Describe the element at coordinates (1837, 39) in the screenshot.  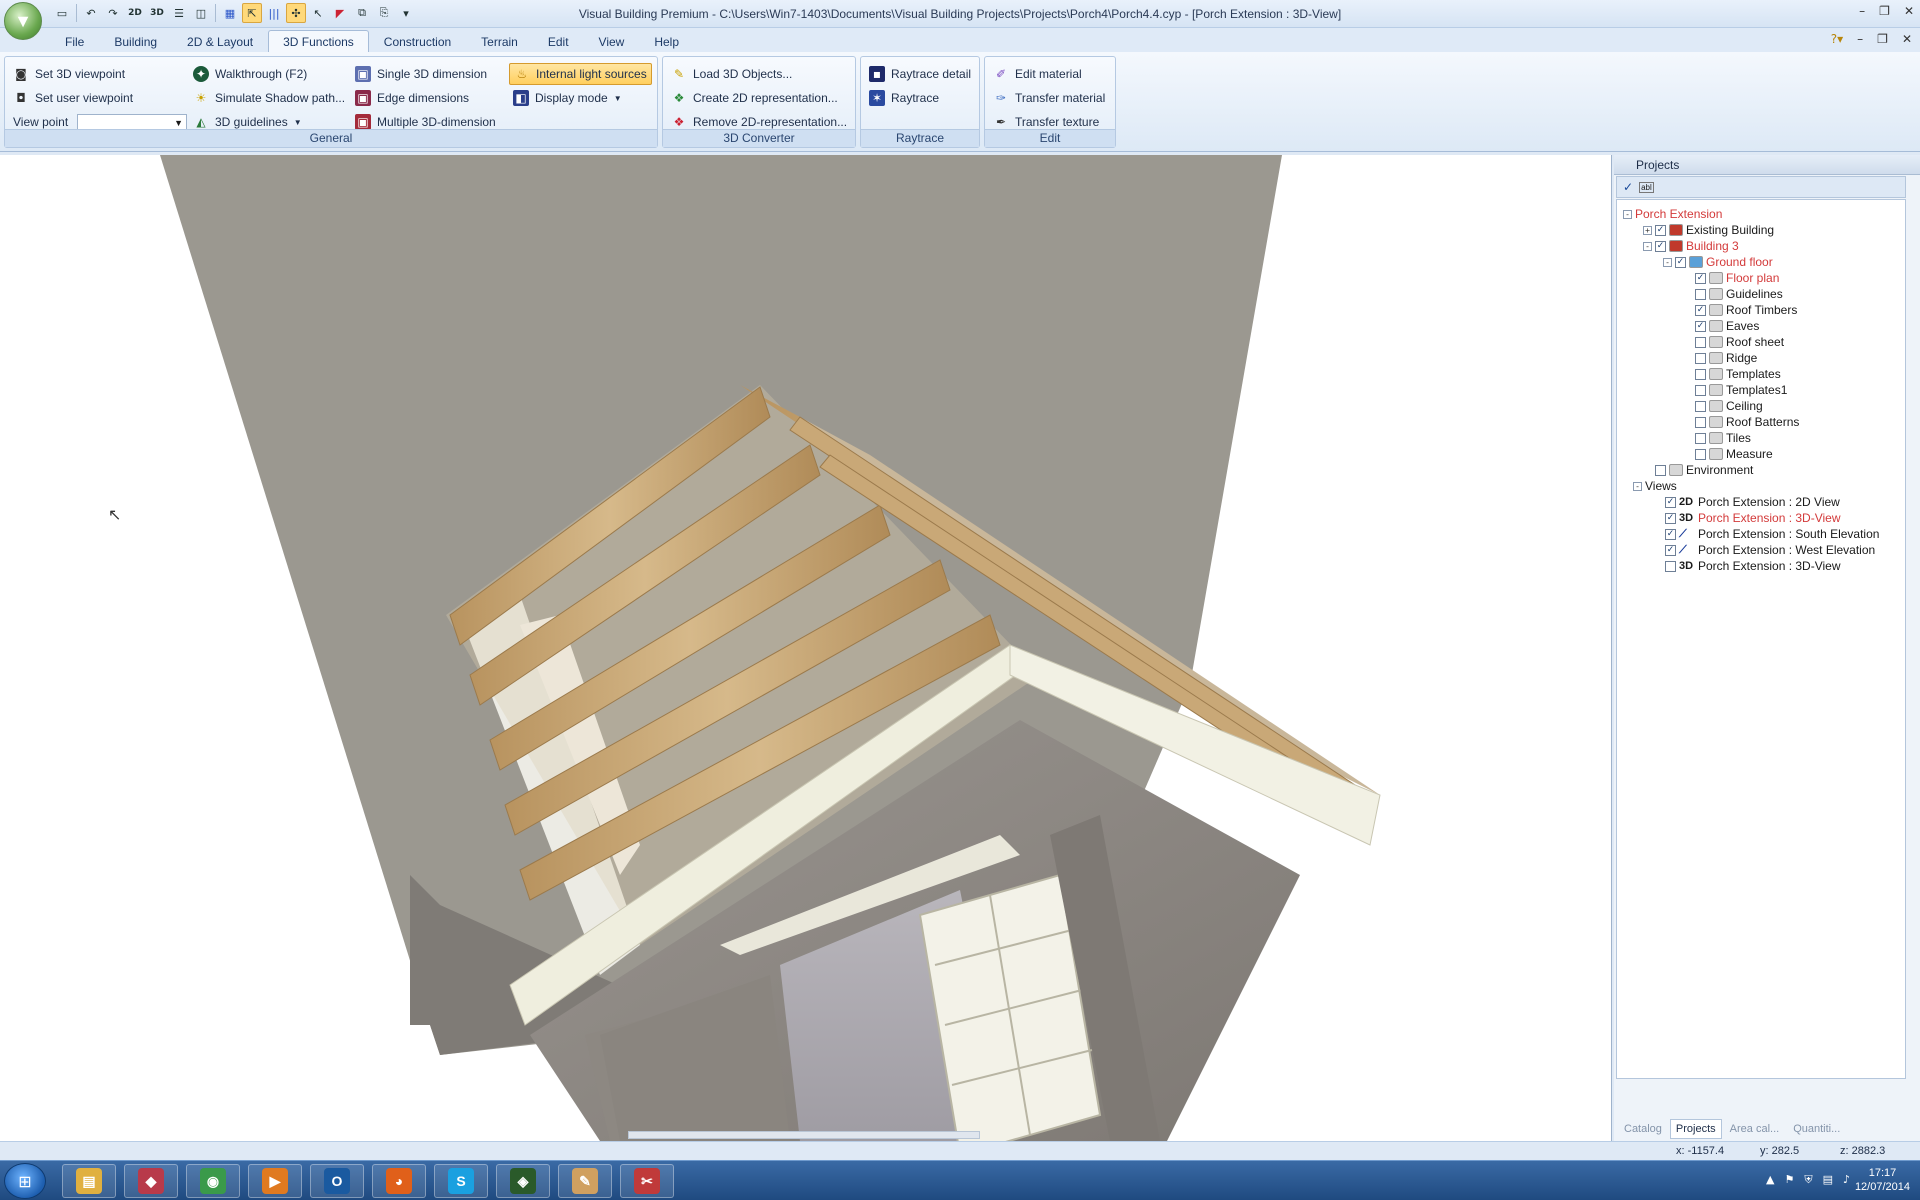
I see `help-icon: ?▾` at that location.